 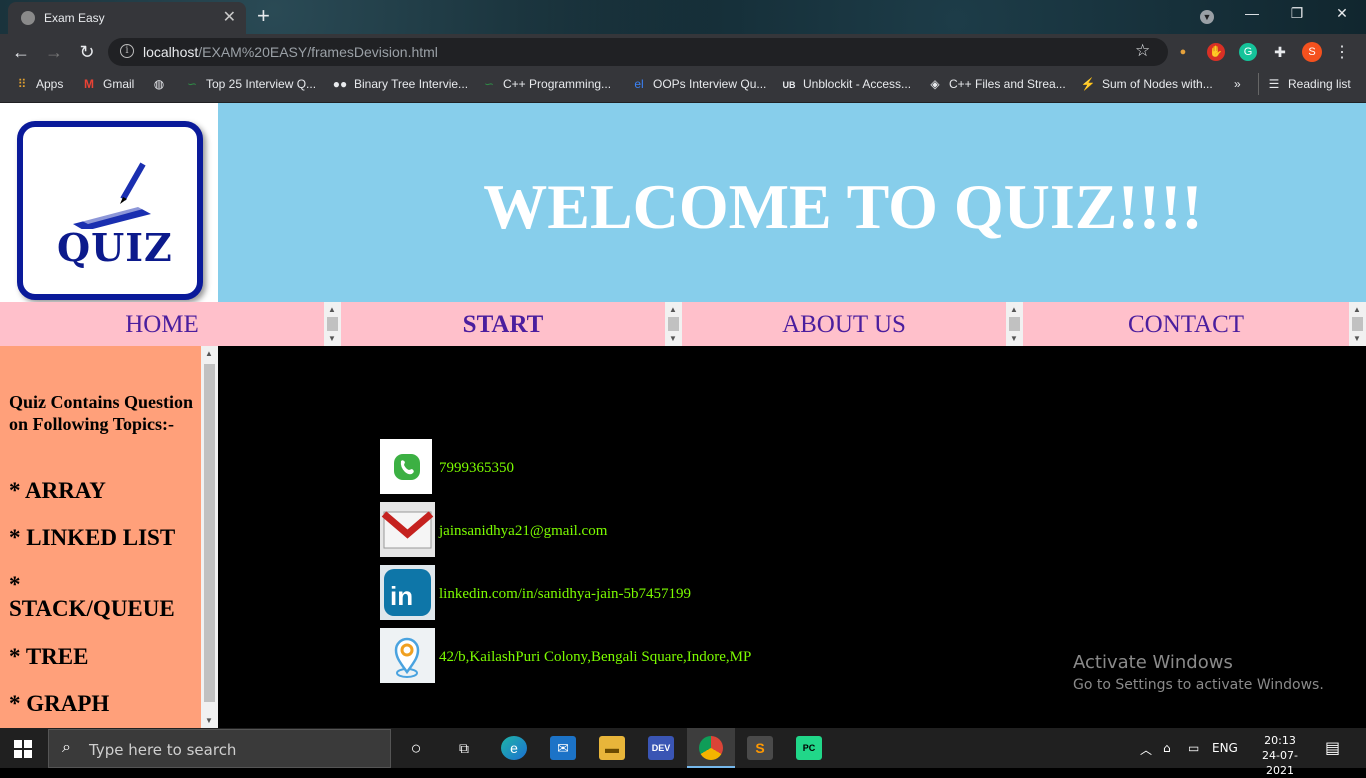 I want to click on back-arrow-icon: ←, so click(x=21, y=52).